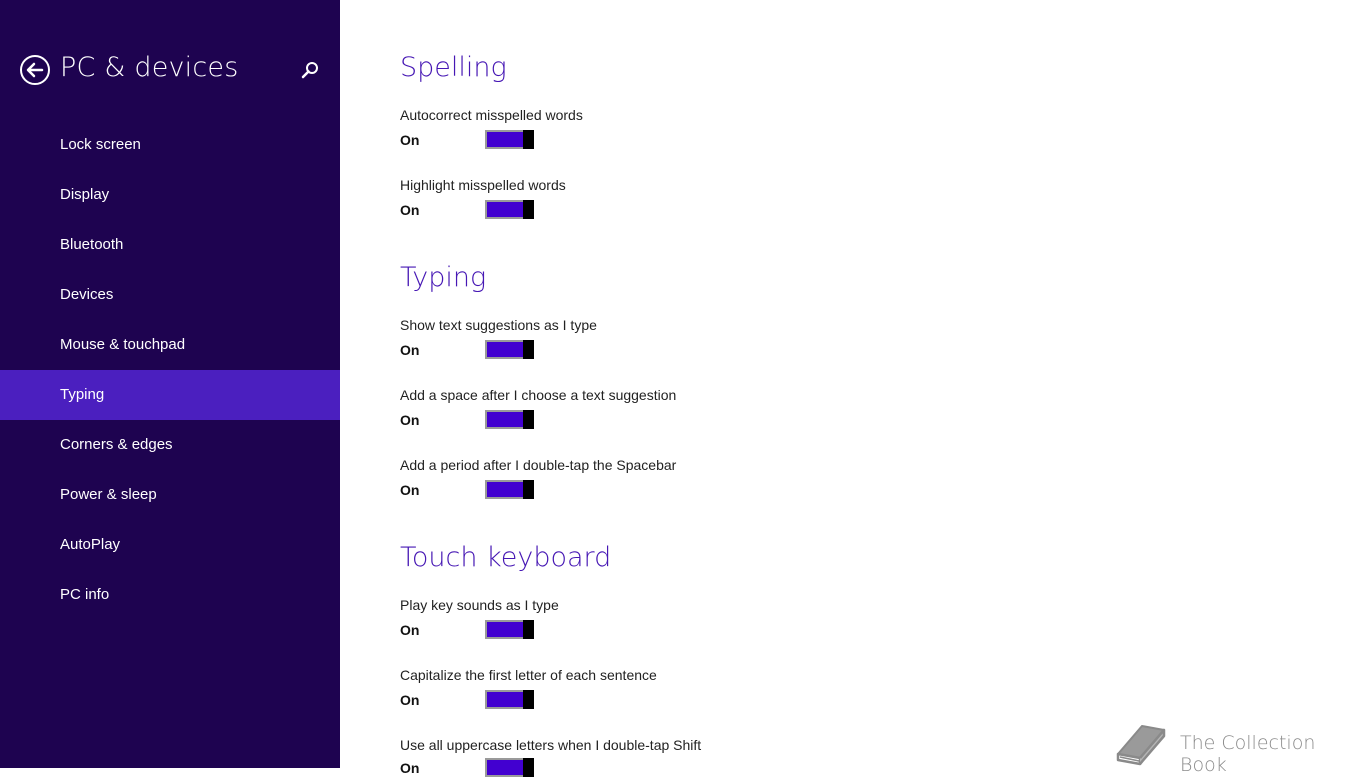  What do you see at coordinates (453, 67) in the screenshot?
I see `section-title-spelling: Spelling` at bounding box center [453, 67].